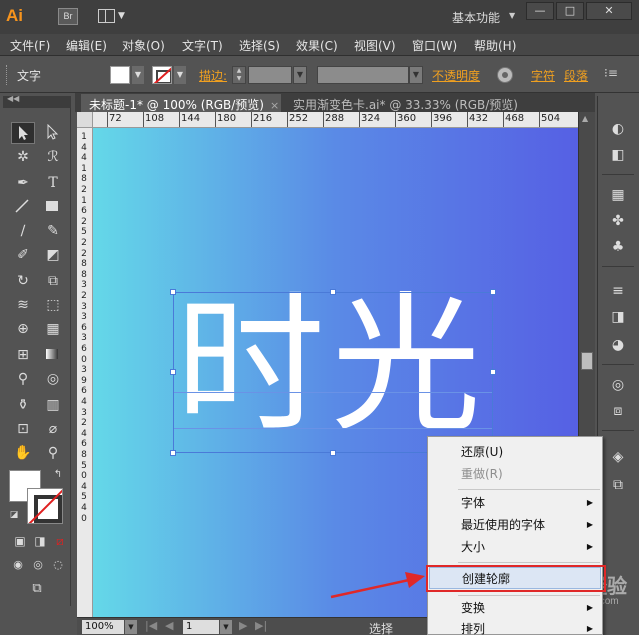 This screenshot has height=635, width=639. I want to click on next-artboard-icon: ▶, so click(243, 625).